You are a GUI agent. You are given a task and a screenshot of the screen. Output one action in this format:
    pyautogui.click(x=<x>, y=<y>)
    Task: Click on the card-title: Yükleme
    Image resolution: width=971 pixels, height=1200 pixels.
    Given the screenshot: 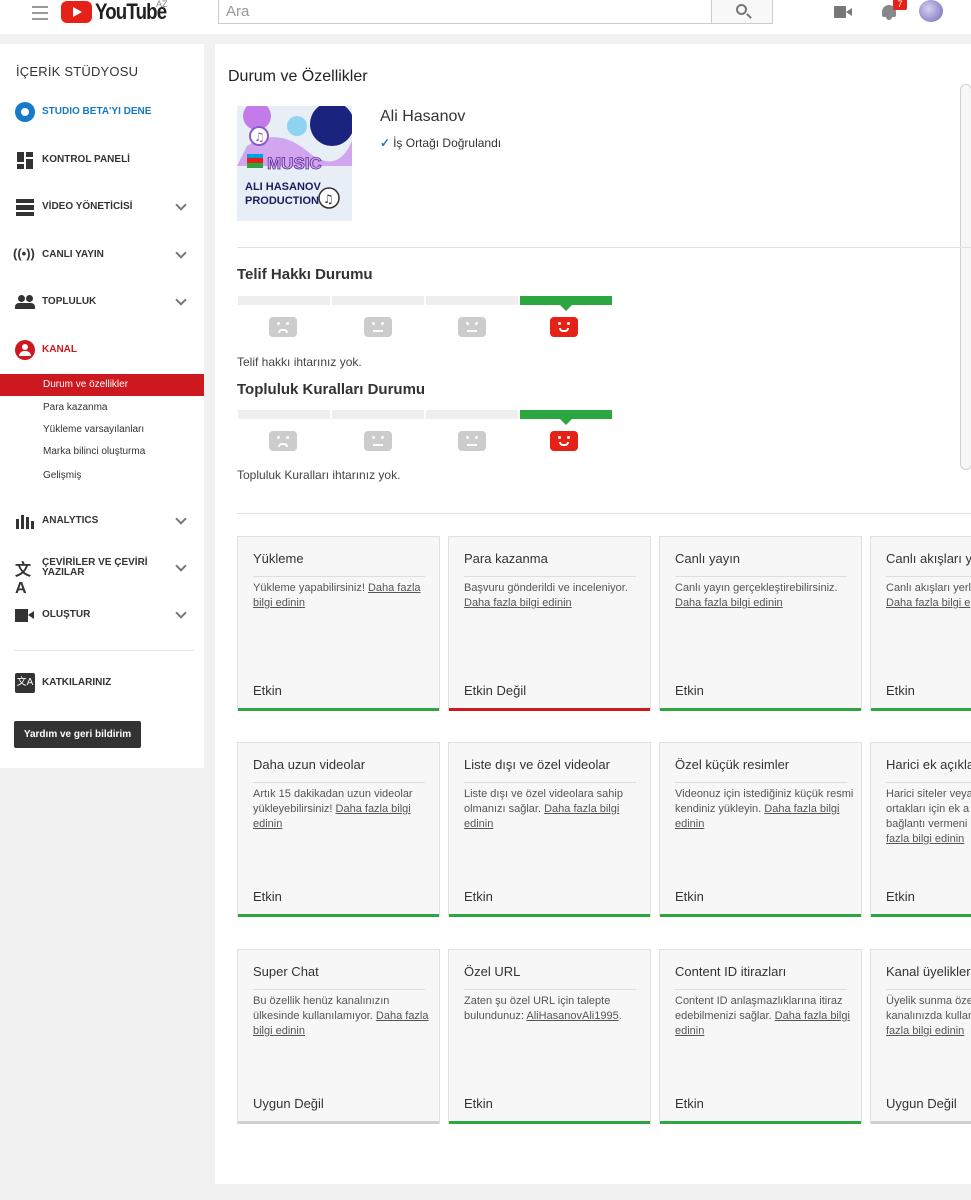 What is the action you would take?
    pyautogui.click(x=278, y=558)
    